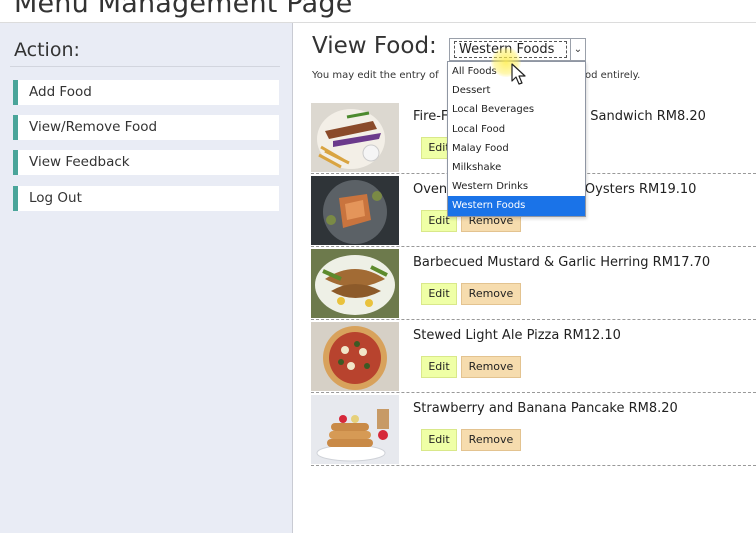 This screenshot has width=756, height=533. Describe the element at coordinates (516, 186) in the screenshot. I see `dropdown-option-western-drinks: Western Drinks` at that location.